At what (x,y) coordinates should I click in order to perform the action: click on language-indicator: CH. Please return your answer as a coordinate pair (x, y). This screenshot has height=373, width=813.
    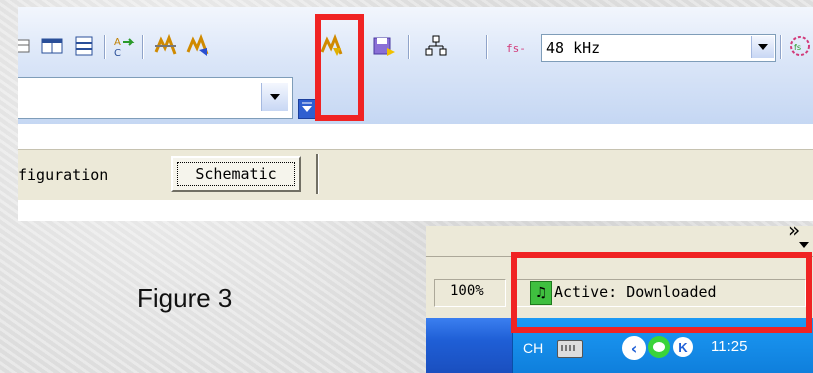
    Looking at the image, I should click on (533, 348).